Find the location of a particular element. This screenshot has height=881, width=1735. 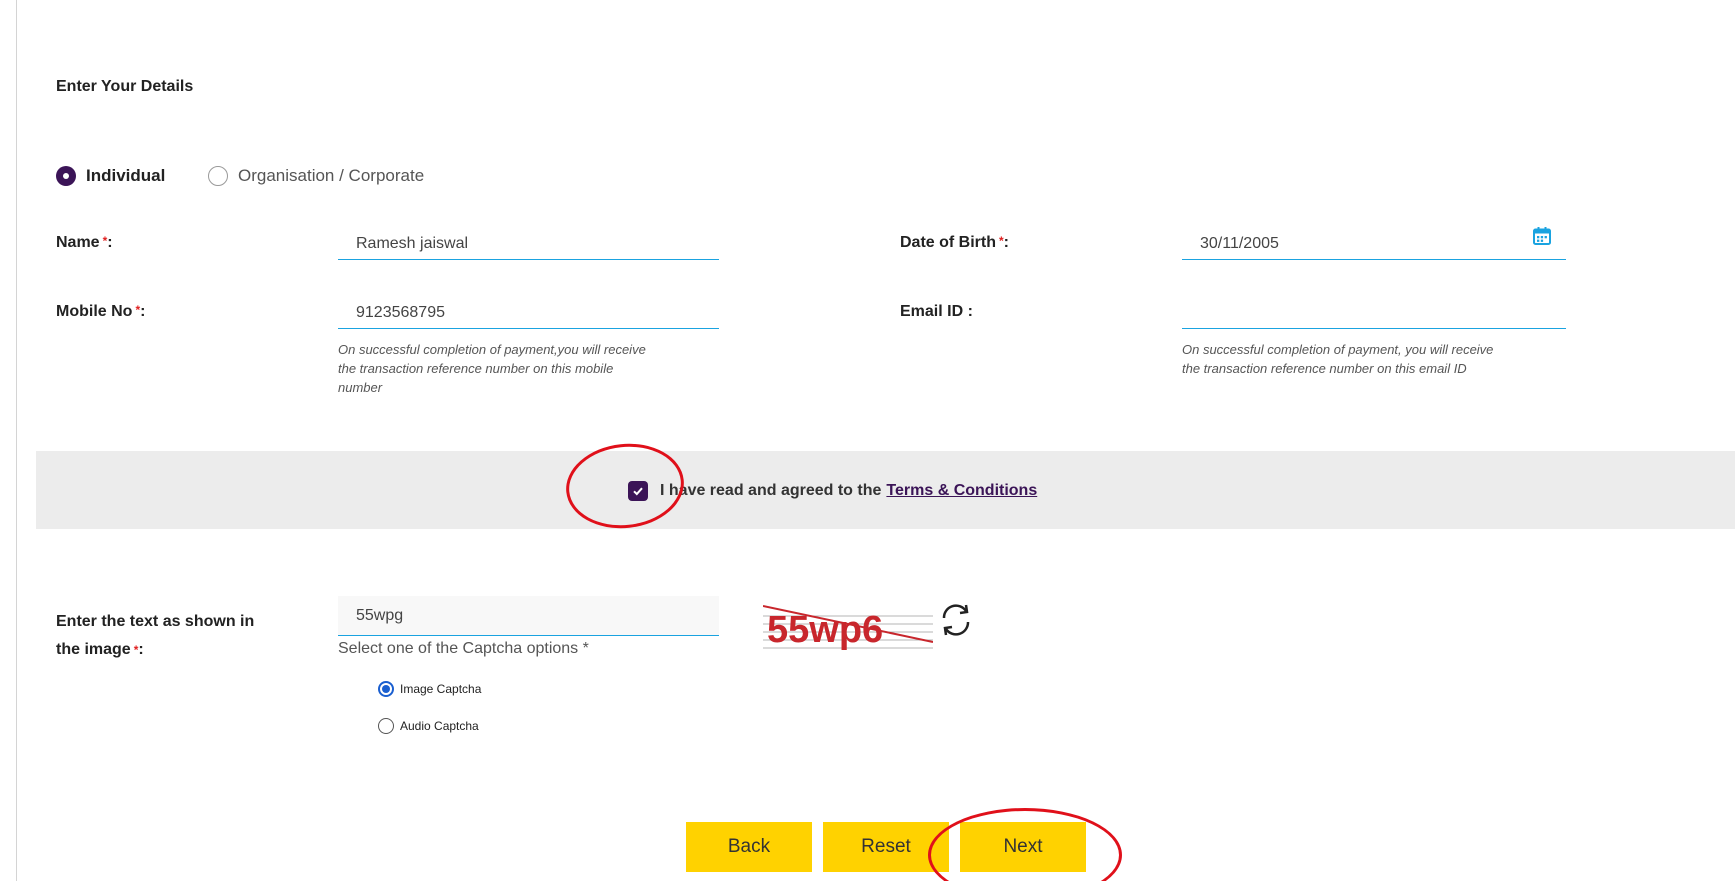

radio-individual-label: Individual is located at coordinates (126, 175).